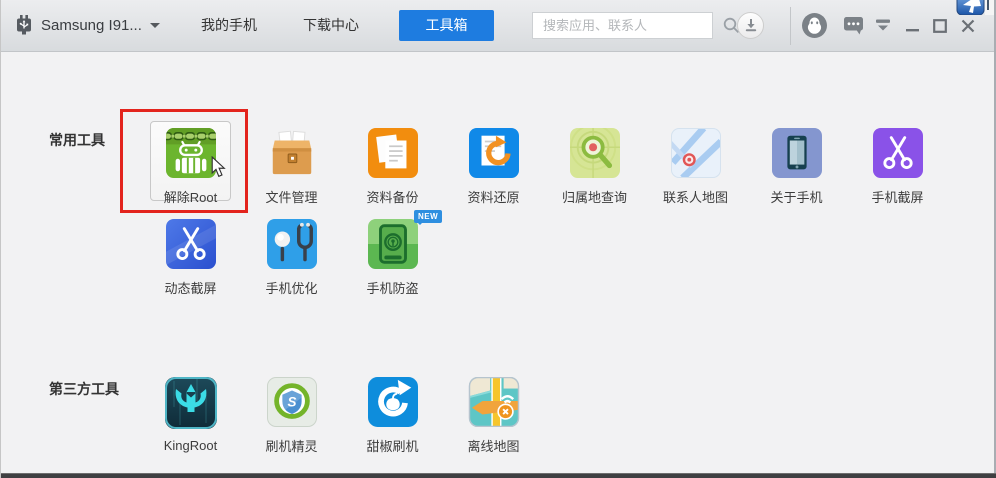 The image size is (996, 478). I want to click on tool-item-data-backup: 资料备份, so click(392, 167).